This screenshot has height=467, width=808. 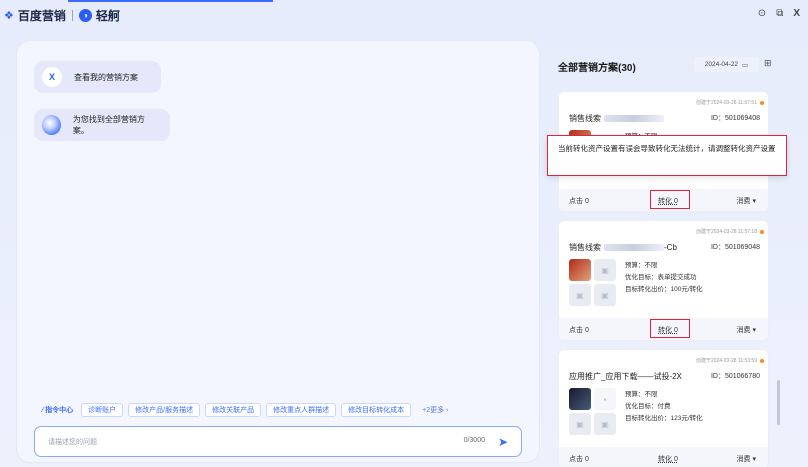 What do you see at coordinates (730, 231) in the screenshot?
I see `created-time: 创建于2024-03-28 11:57:18` at bounding box center [730, 231].